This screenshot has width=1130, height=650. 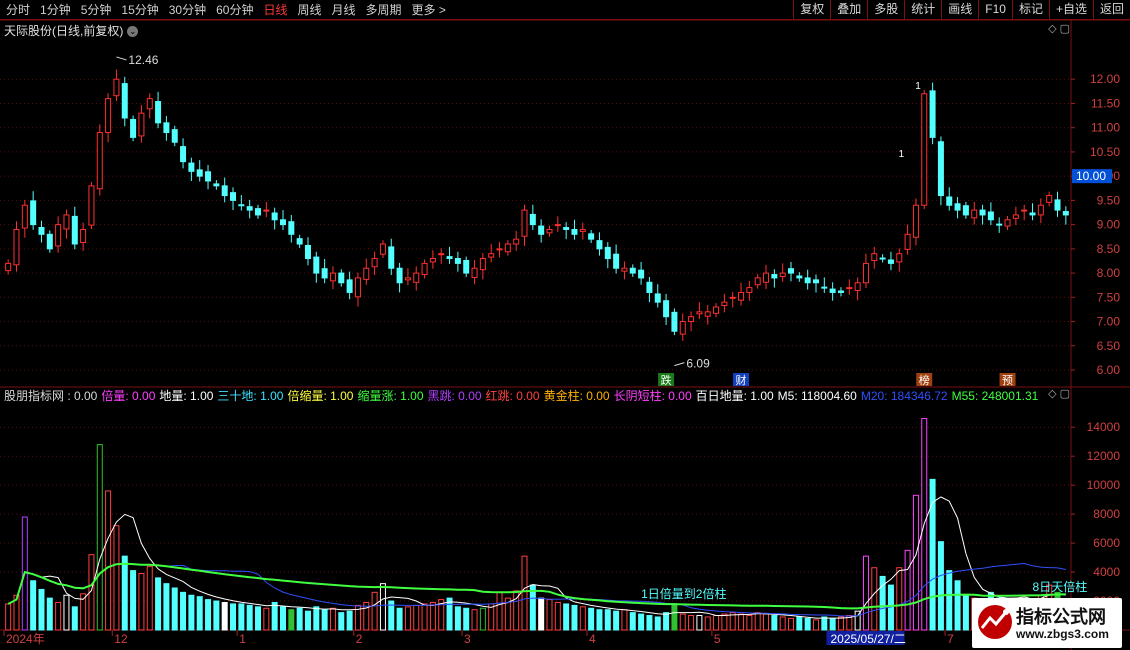 What do you see at coordinates (1109, 297) in the screenshot?
I see `price-axis-label: 7.50` at bounding box center [1109, 297].